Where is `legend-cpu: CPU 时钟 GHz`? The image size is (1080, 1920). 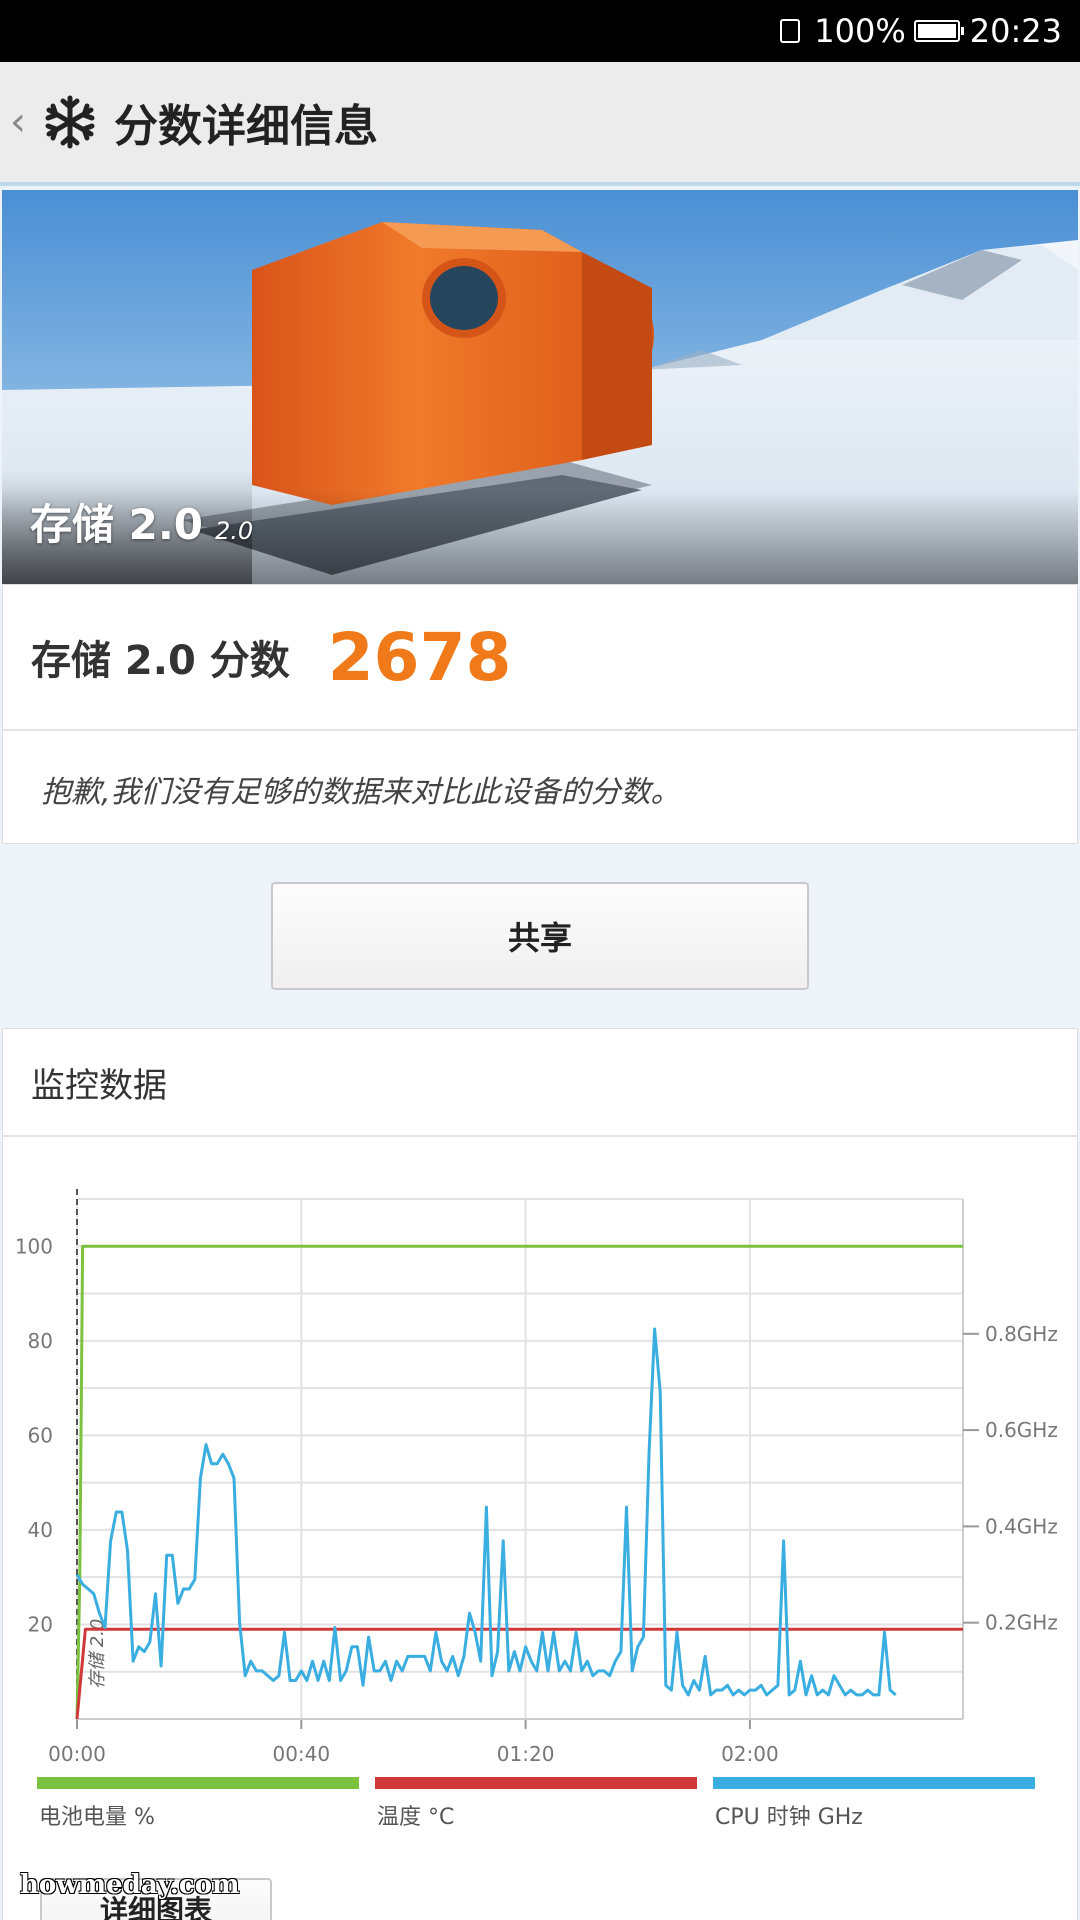
legend-cpu: CPU 时钟 GHz is located at coordinates (874, 1804).